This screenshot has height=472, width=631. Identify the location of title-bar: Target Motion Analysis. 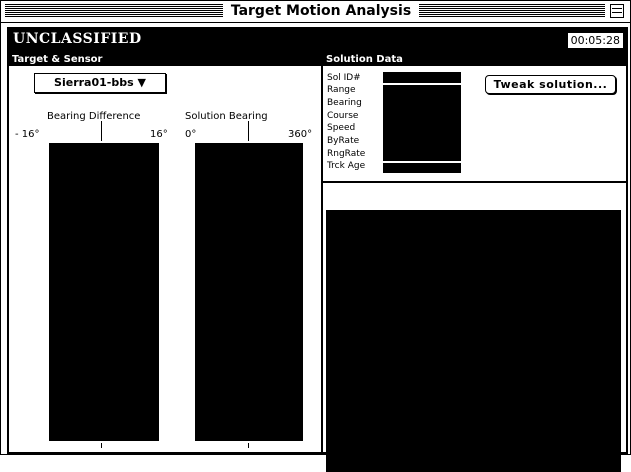
(315, 12).